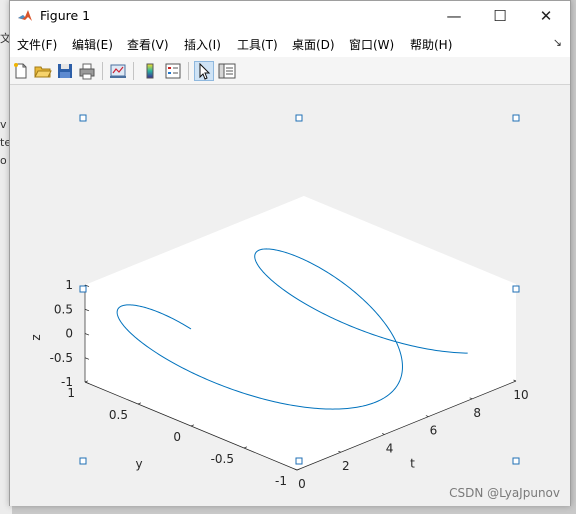 The height and width of the screenshot is (514, 576). What do you see at coordinates (390, 448) in the screenshot?
I see `t-tick-label: 4` at bounding box center [390, 448].